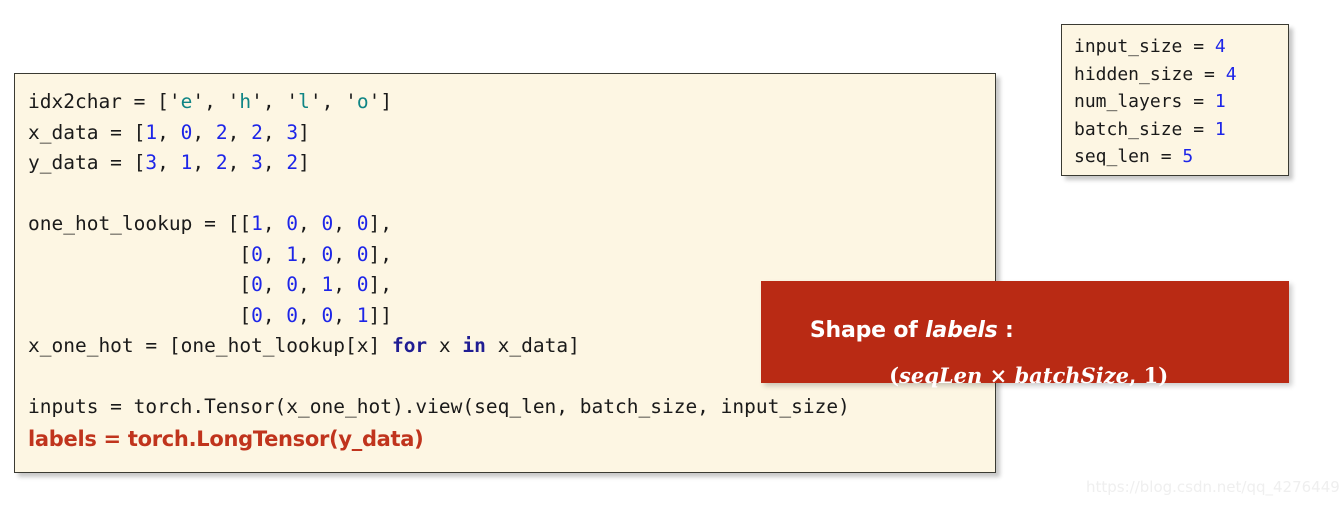  Describe the element at coordinates (1144, 129) in the screenshot. I see `code-token: batch_size =` at that location.